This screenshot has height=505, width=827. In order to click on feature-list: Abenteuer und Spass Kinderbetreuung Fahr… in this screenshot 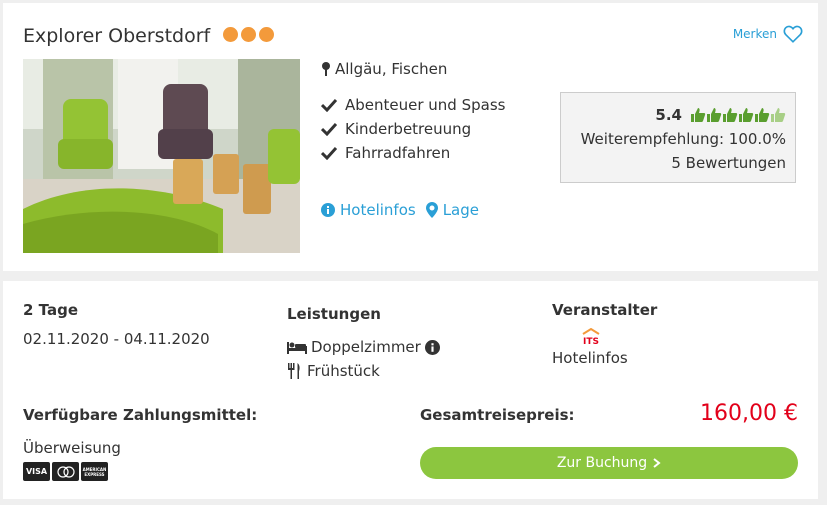, I will do `click(413, 129)`.